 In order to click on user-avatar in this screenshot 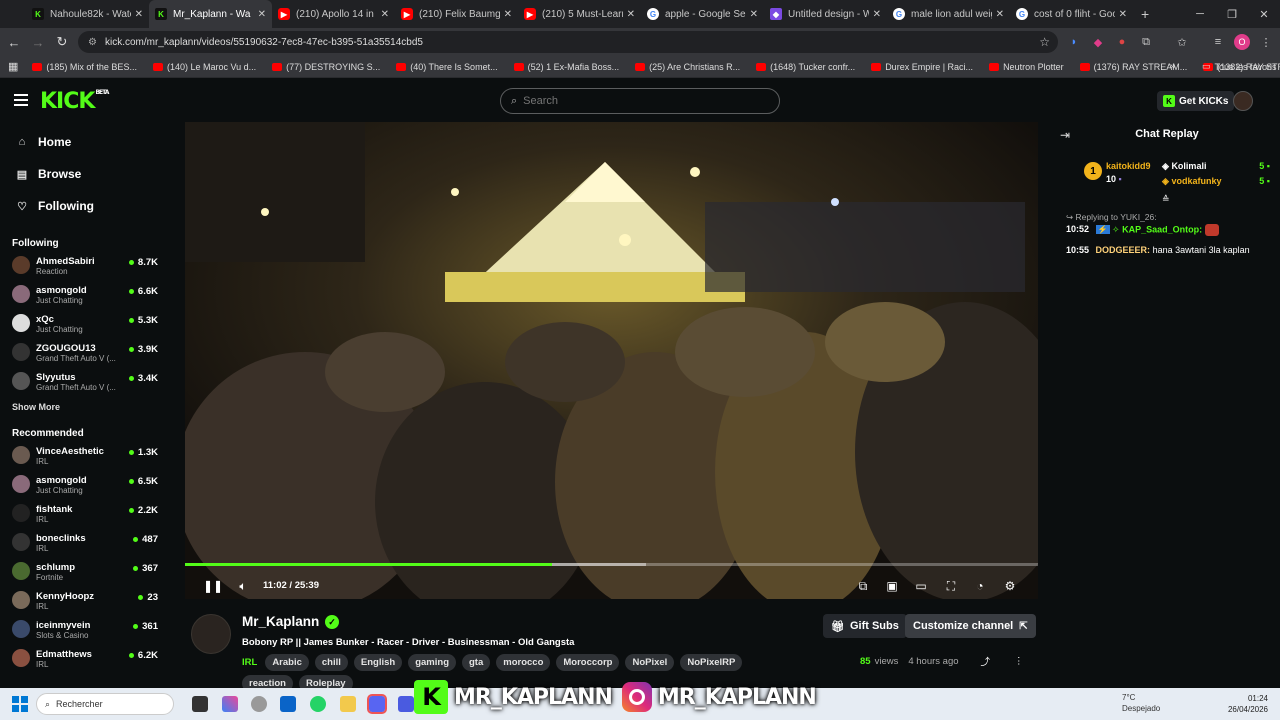, I will do `click(1243, 101)`.